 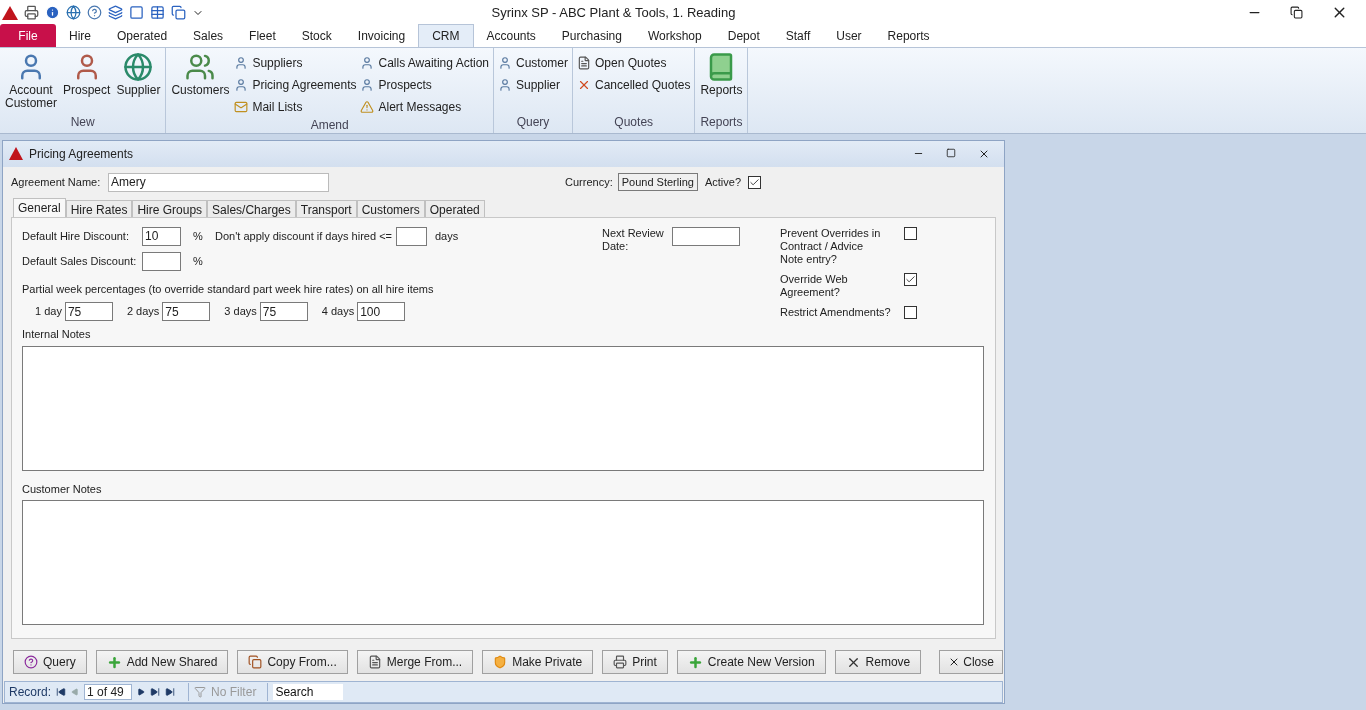 What do you see at coordinates (447, 236) in the screenshot?
I see `unit-label: days` at bounding box center [447, 236].